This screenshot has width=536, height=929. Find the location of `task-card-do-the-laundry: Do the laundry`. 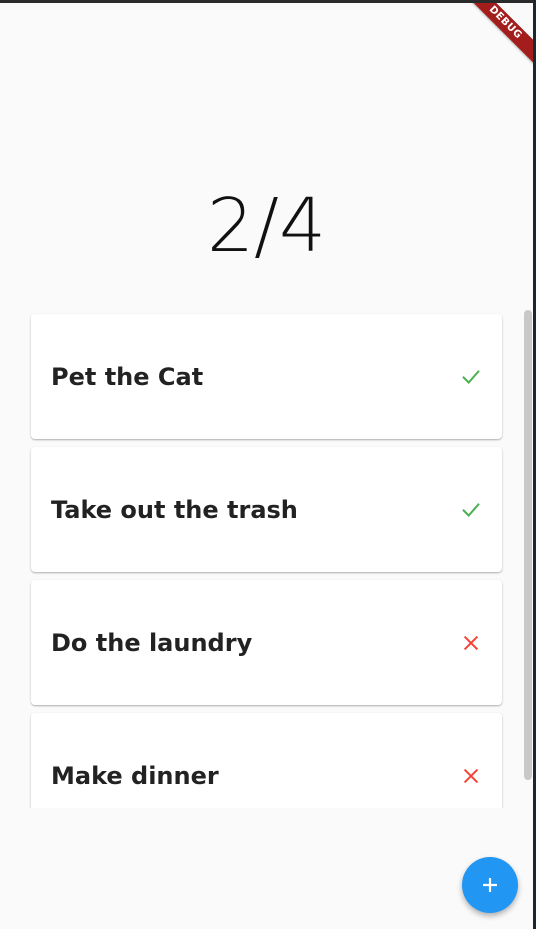

task-card-do-the-laundry: Do the laundry is located at coordinates (266, 642).